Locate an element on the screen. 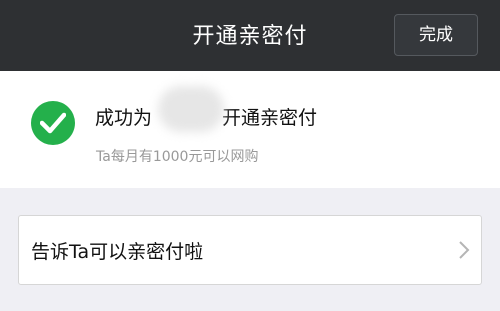 The image size is (500, 311). success-subtitle: Ta每月有1000元可以网购 is located at coordinates (177, 157).